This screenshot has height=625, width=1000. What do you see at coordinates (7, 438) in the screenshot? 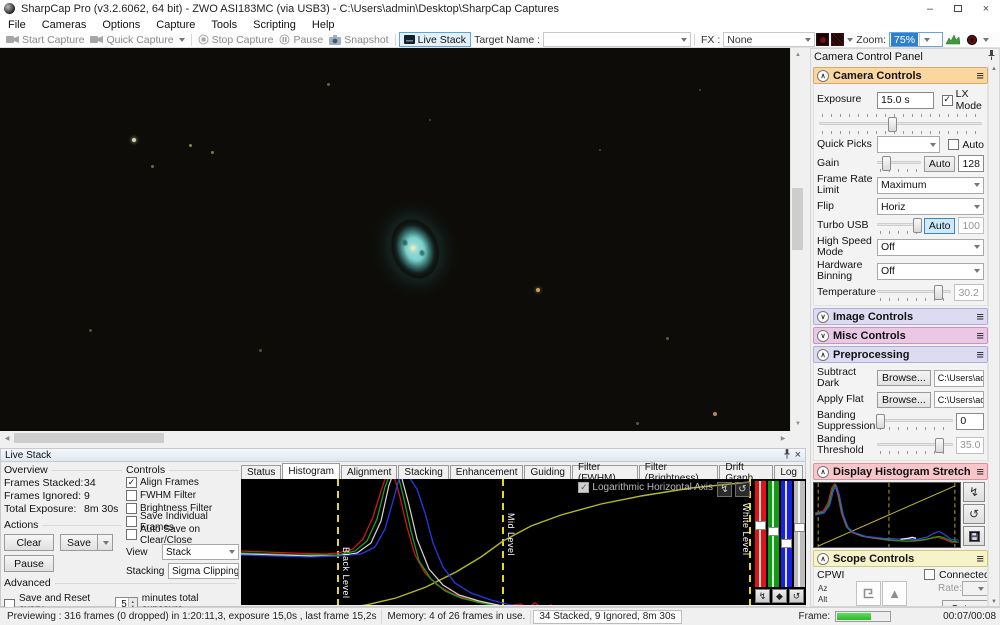
I see `scroll-left-icon: ◀` at bounding box center [7, 438].